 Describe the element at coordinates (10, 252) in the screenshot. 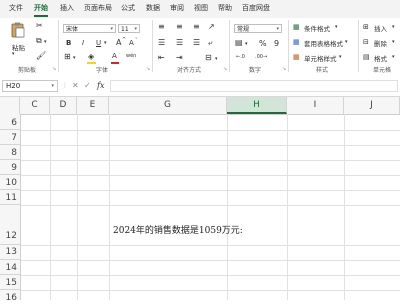

I see `row-header-13: 13` at that location.